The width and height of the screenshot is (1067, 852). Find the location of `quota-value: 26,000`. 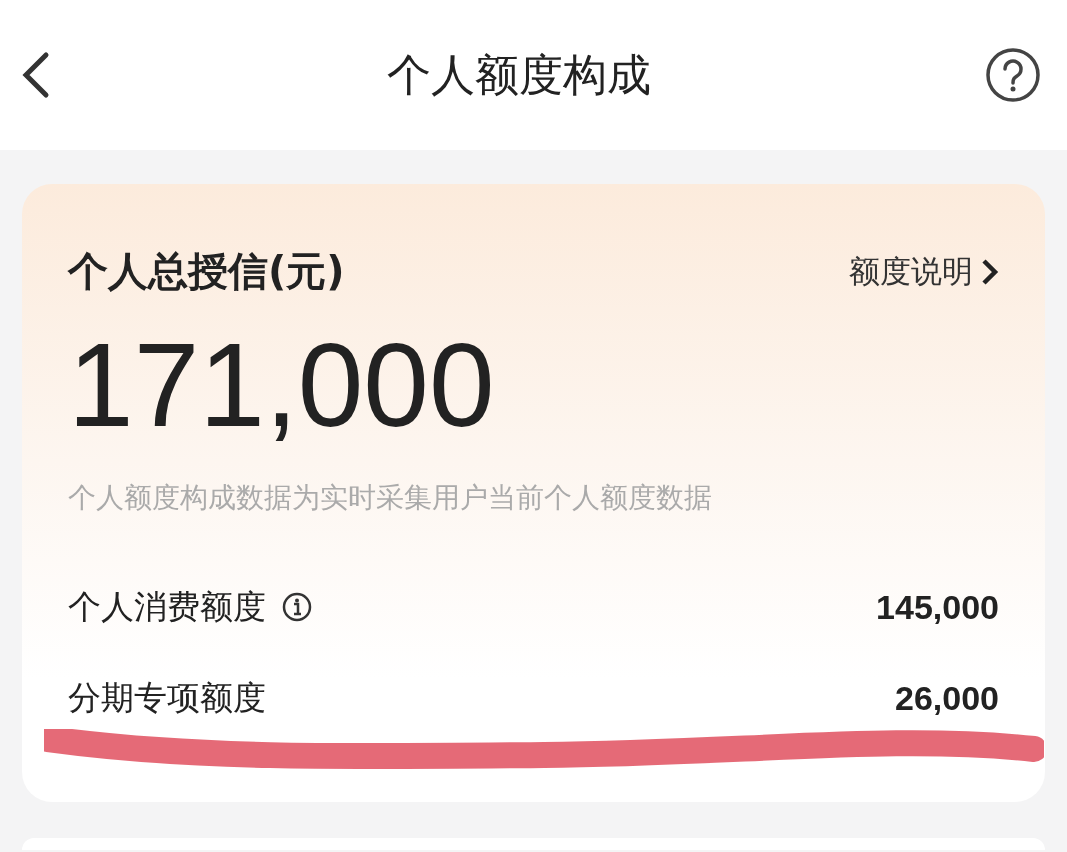

quota-value: 26,000 is located at coordinates (947, 698).